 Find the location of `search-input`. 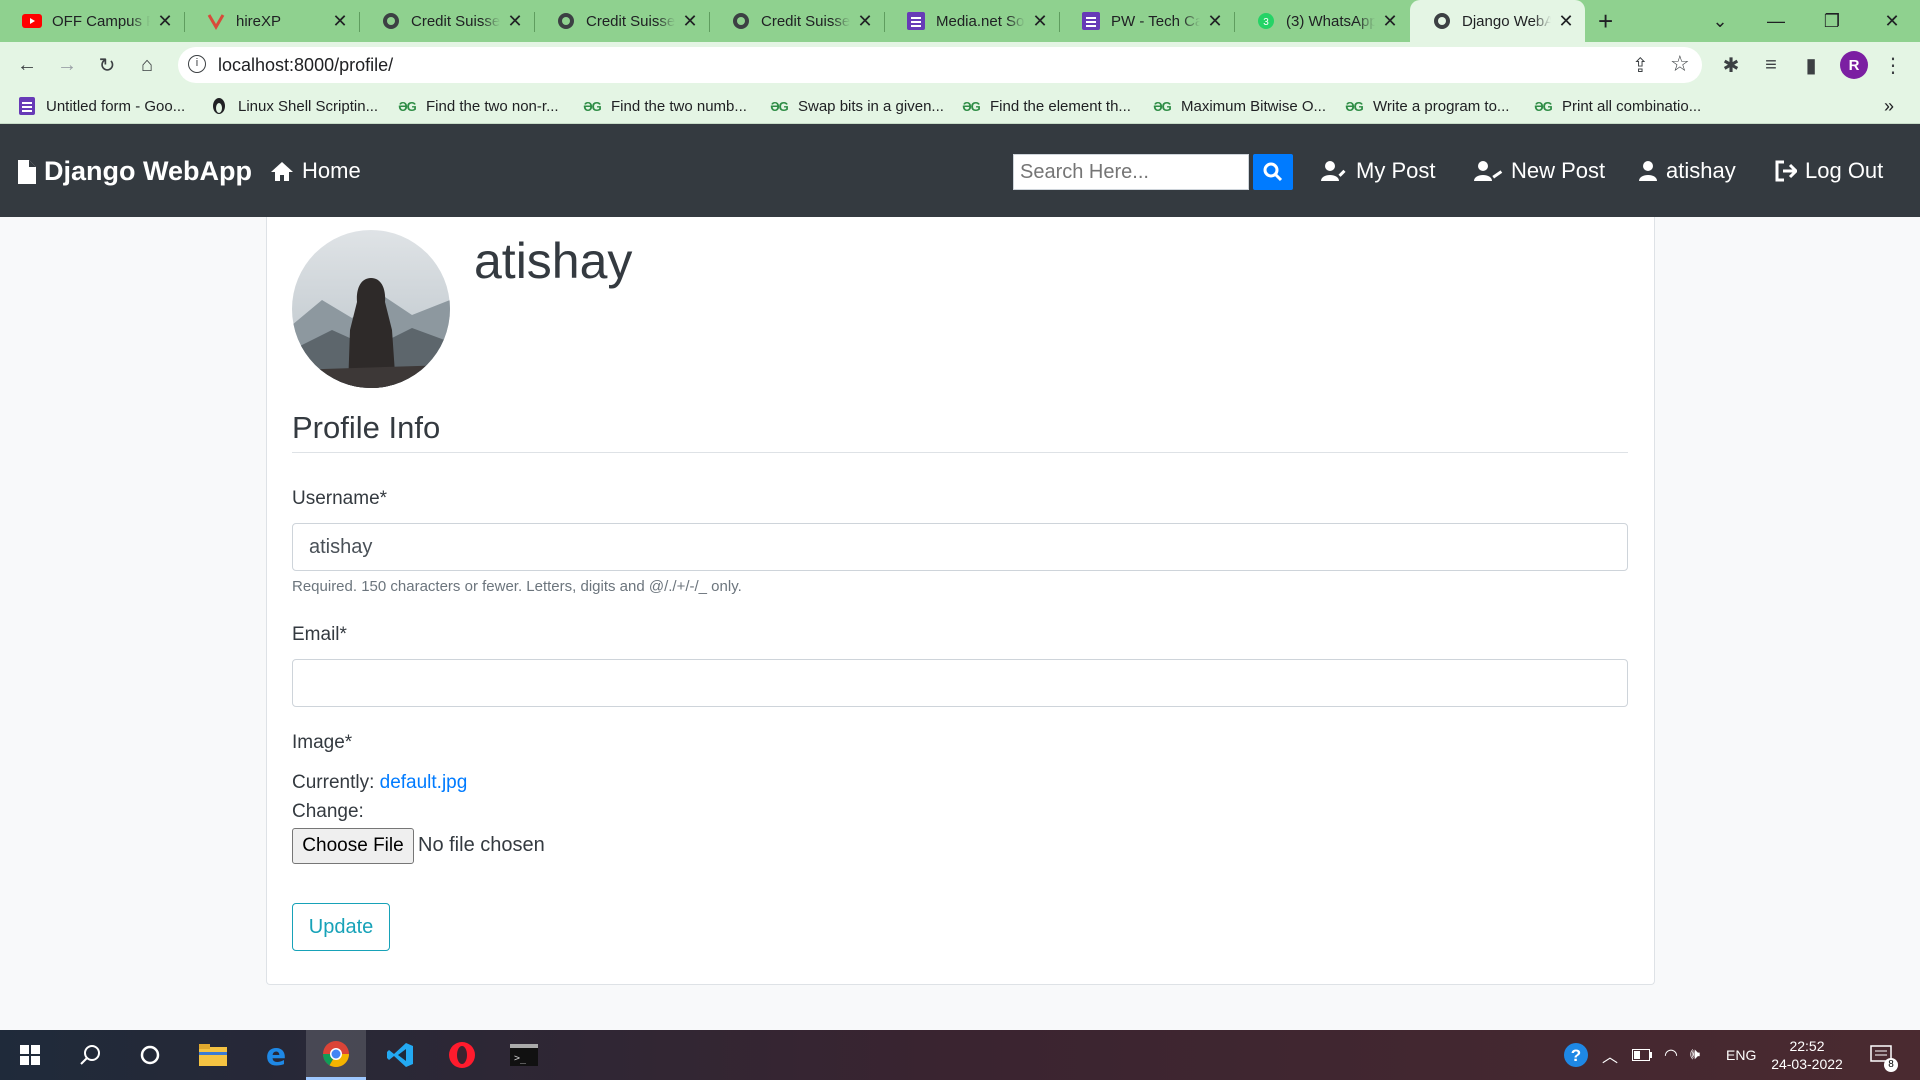

search-input is located at coordinates (1131, 172).